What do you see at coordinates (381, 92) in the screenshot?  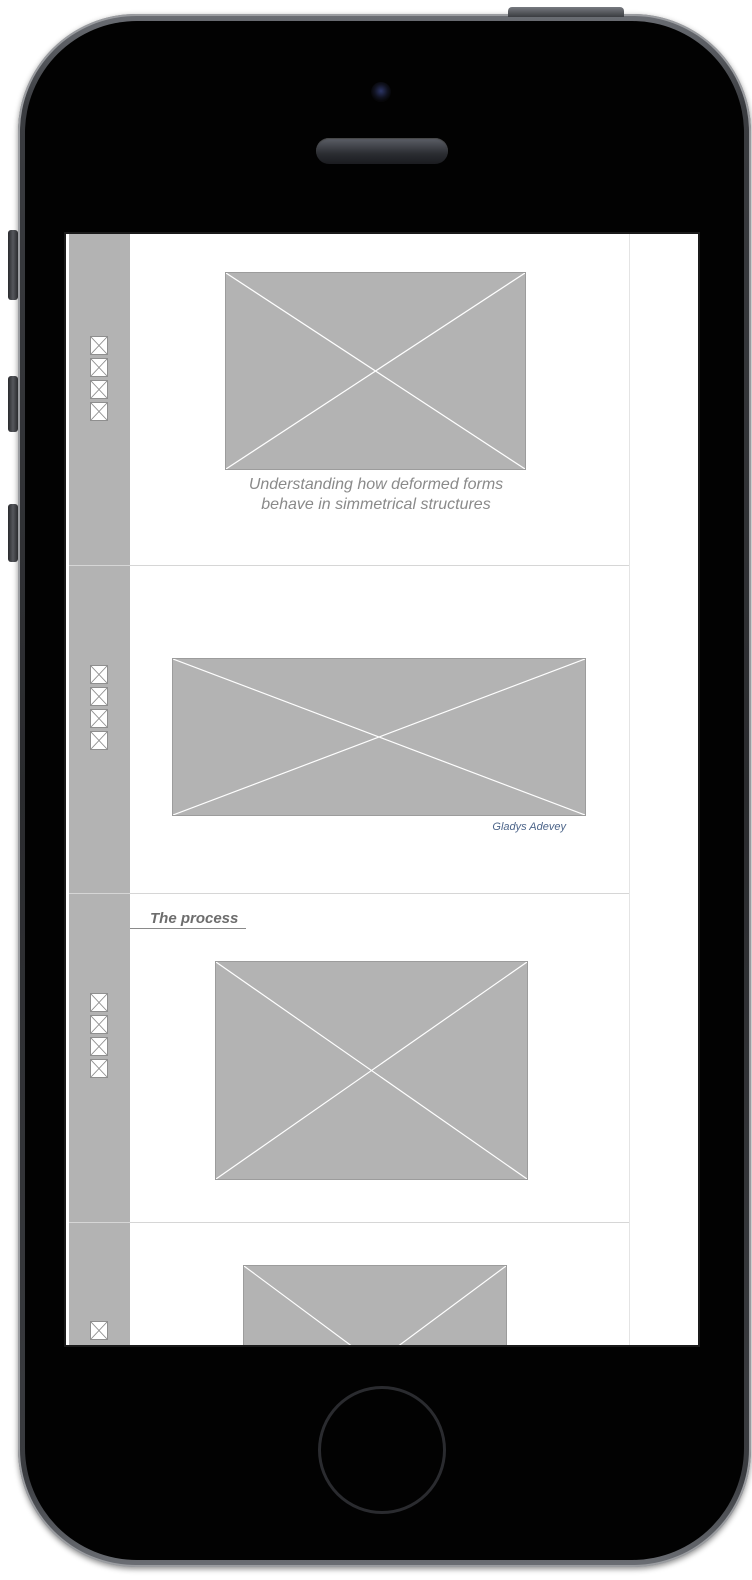 I see `front-camera-icon` at bounding box center [381, 92].